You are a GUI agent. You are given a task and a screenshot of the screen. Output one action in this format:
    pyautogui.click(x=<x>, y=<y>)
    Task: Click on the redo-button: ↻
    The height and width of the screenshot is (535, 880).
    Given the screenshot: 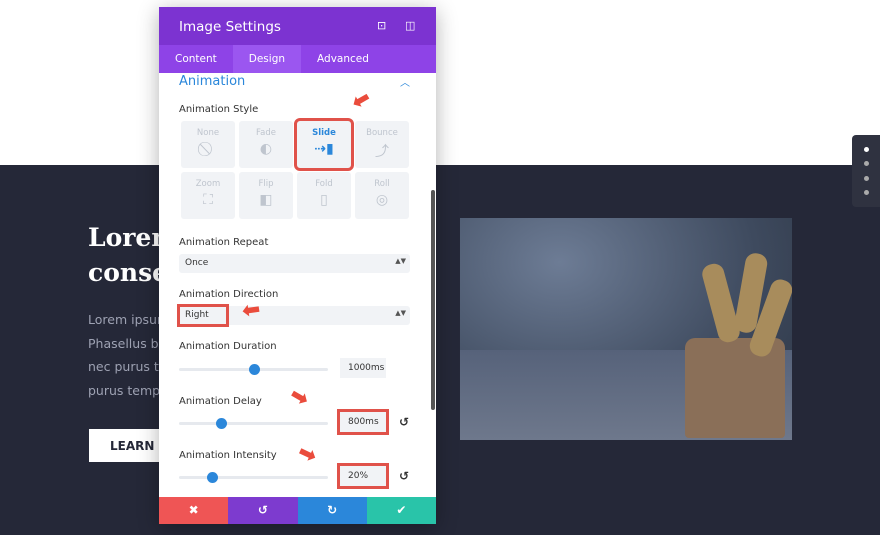 What is the action you would take?
    pyautogui.click(x=332, y=510)
    